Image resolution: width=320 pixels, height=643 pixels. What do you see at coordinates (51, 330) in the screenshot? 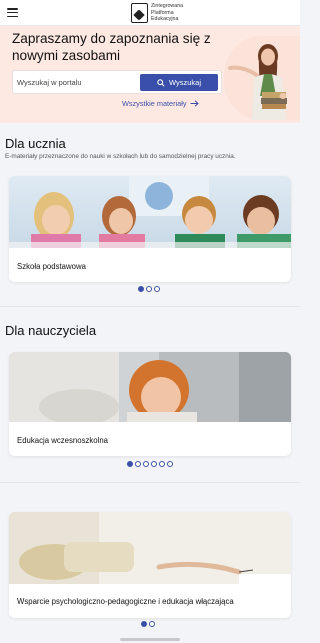
I see `teacher-section-title: Dla nauczyciela` at bounding box center [51, 330].